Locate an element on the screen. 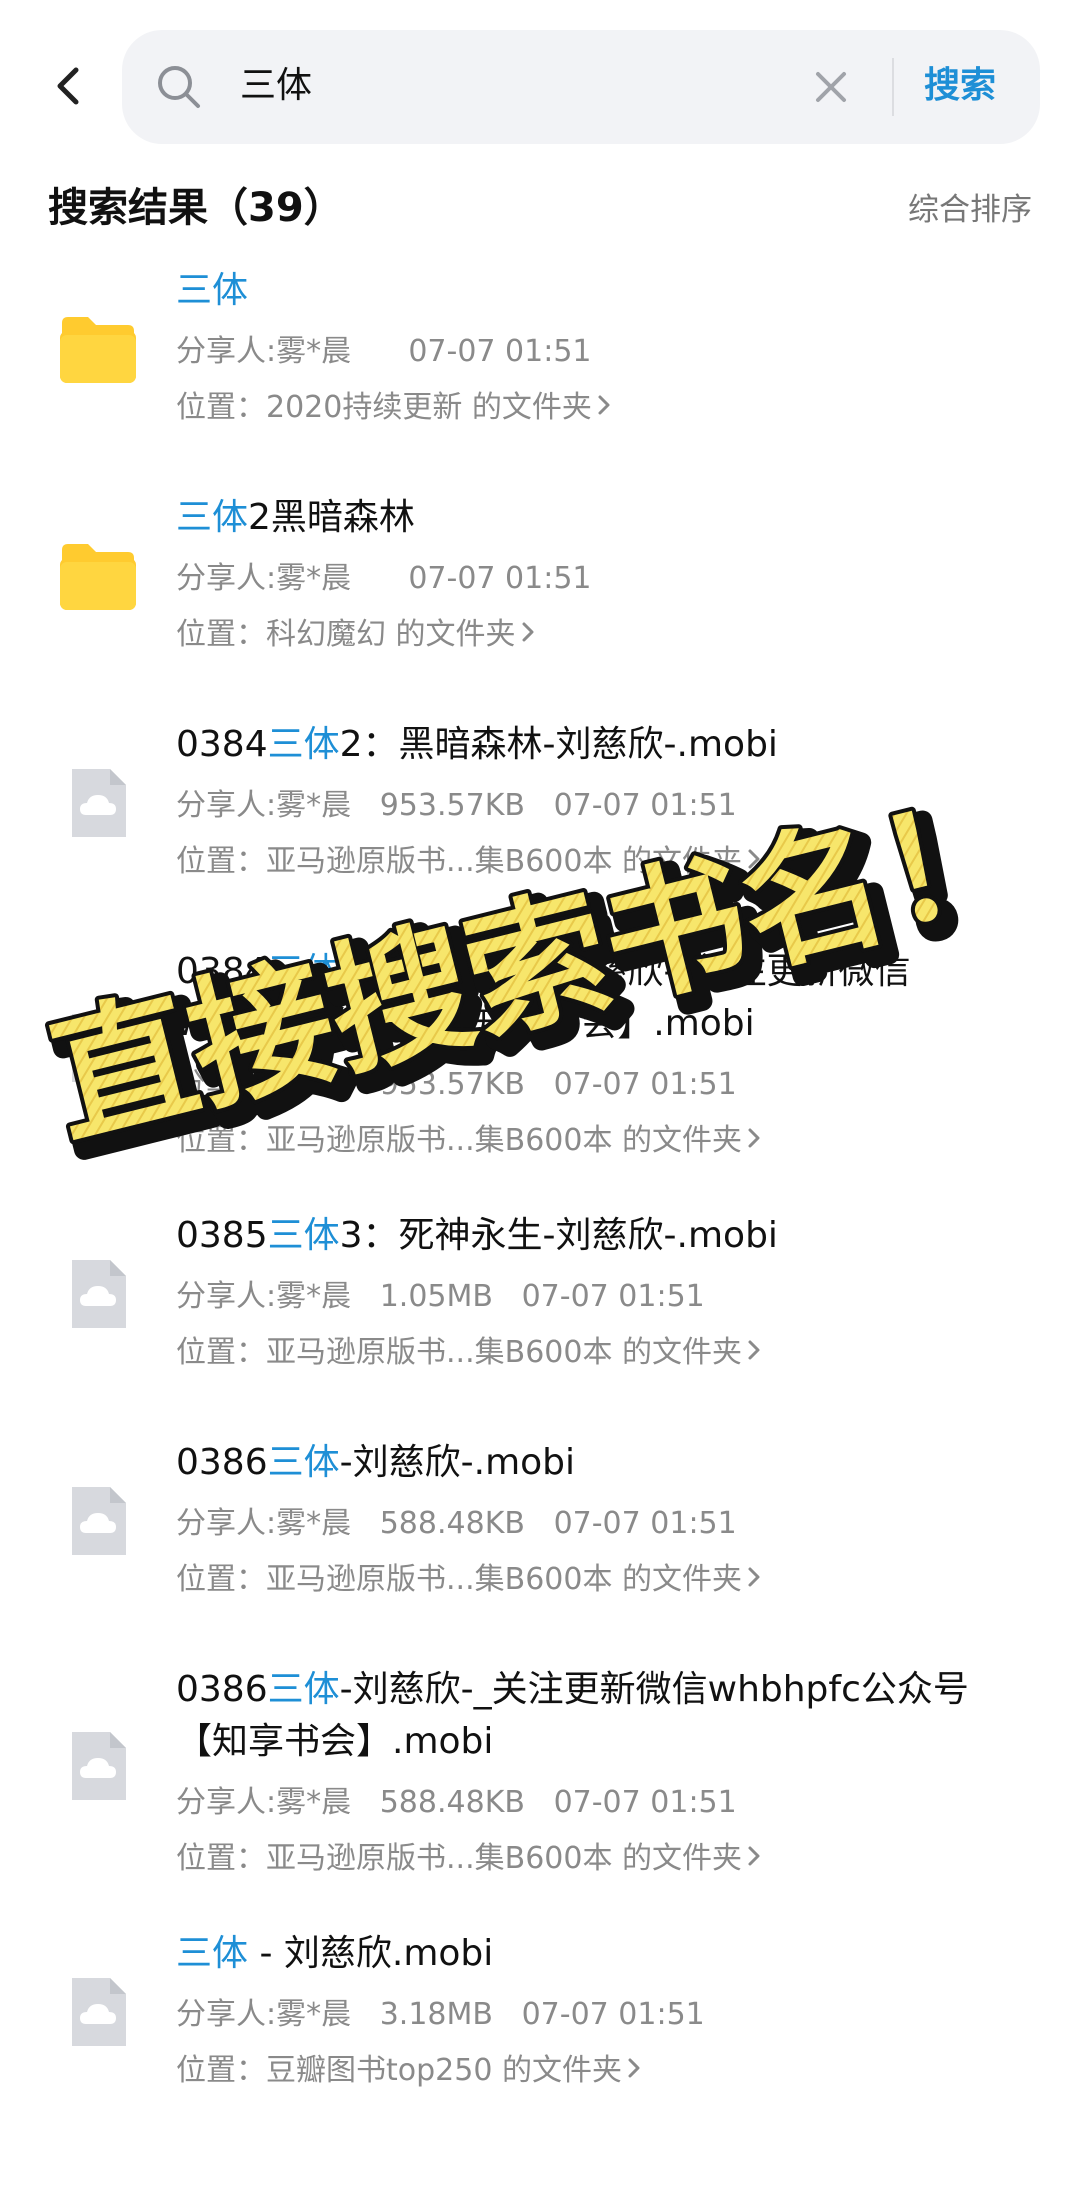  item-location-link: 位置：豆瓣图书top250 的文件夹 is located at coordinates (608, 2071).